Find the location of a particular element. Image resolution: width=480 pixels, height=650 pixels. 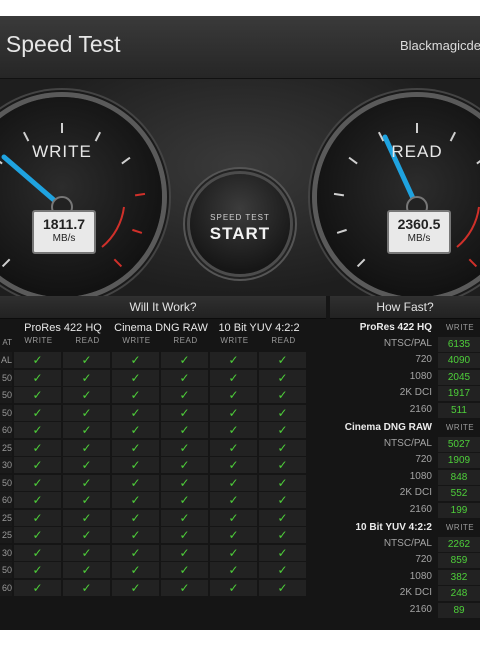

brand-name: Blackmagicdes is located at coordinates (440, 45).